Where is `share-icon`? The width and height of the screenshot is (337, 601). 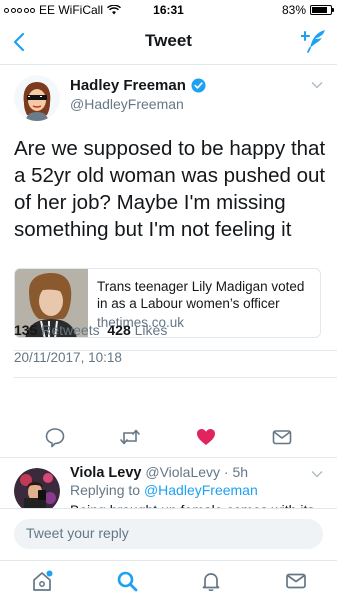 share-icon is located at coordinates (282, 437).